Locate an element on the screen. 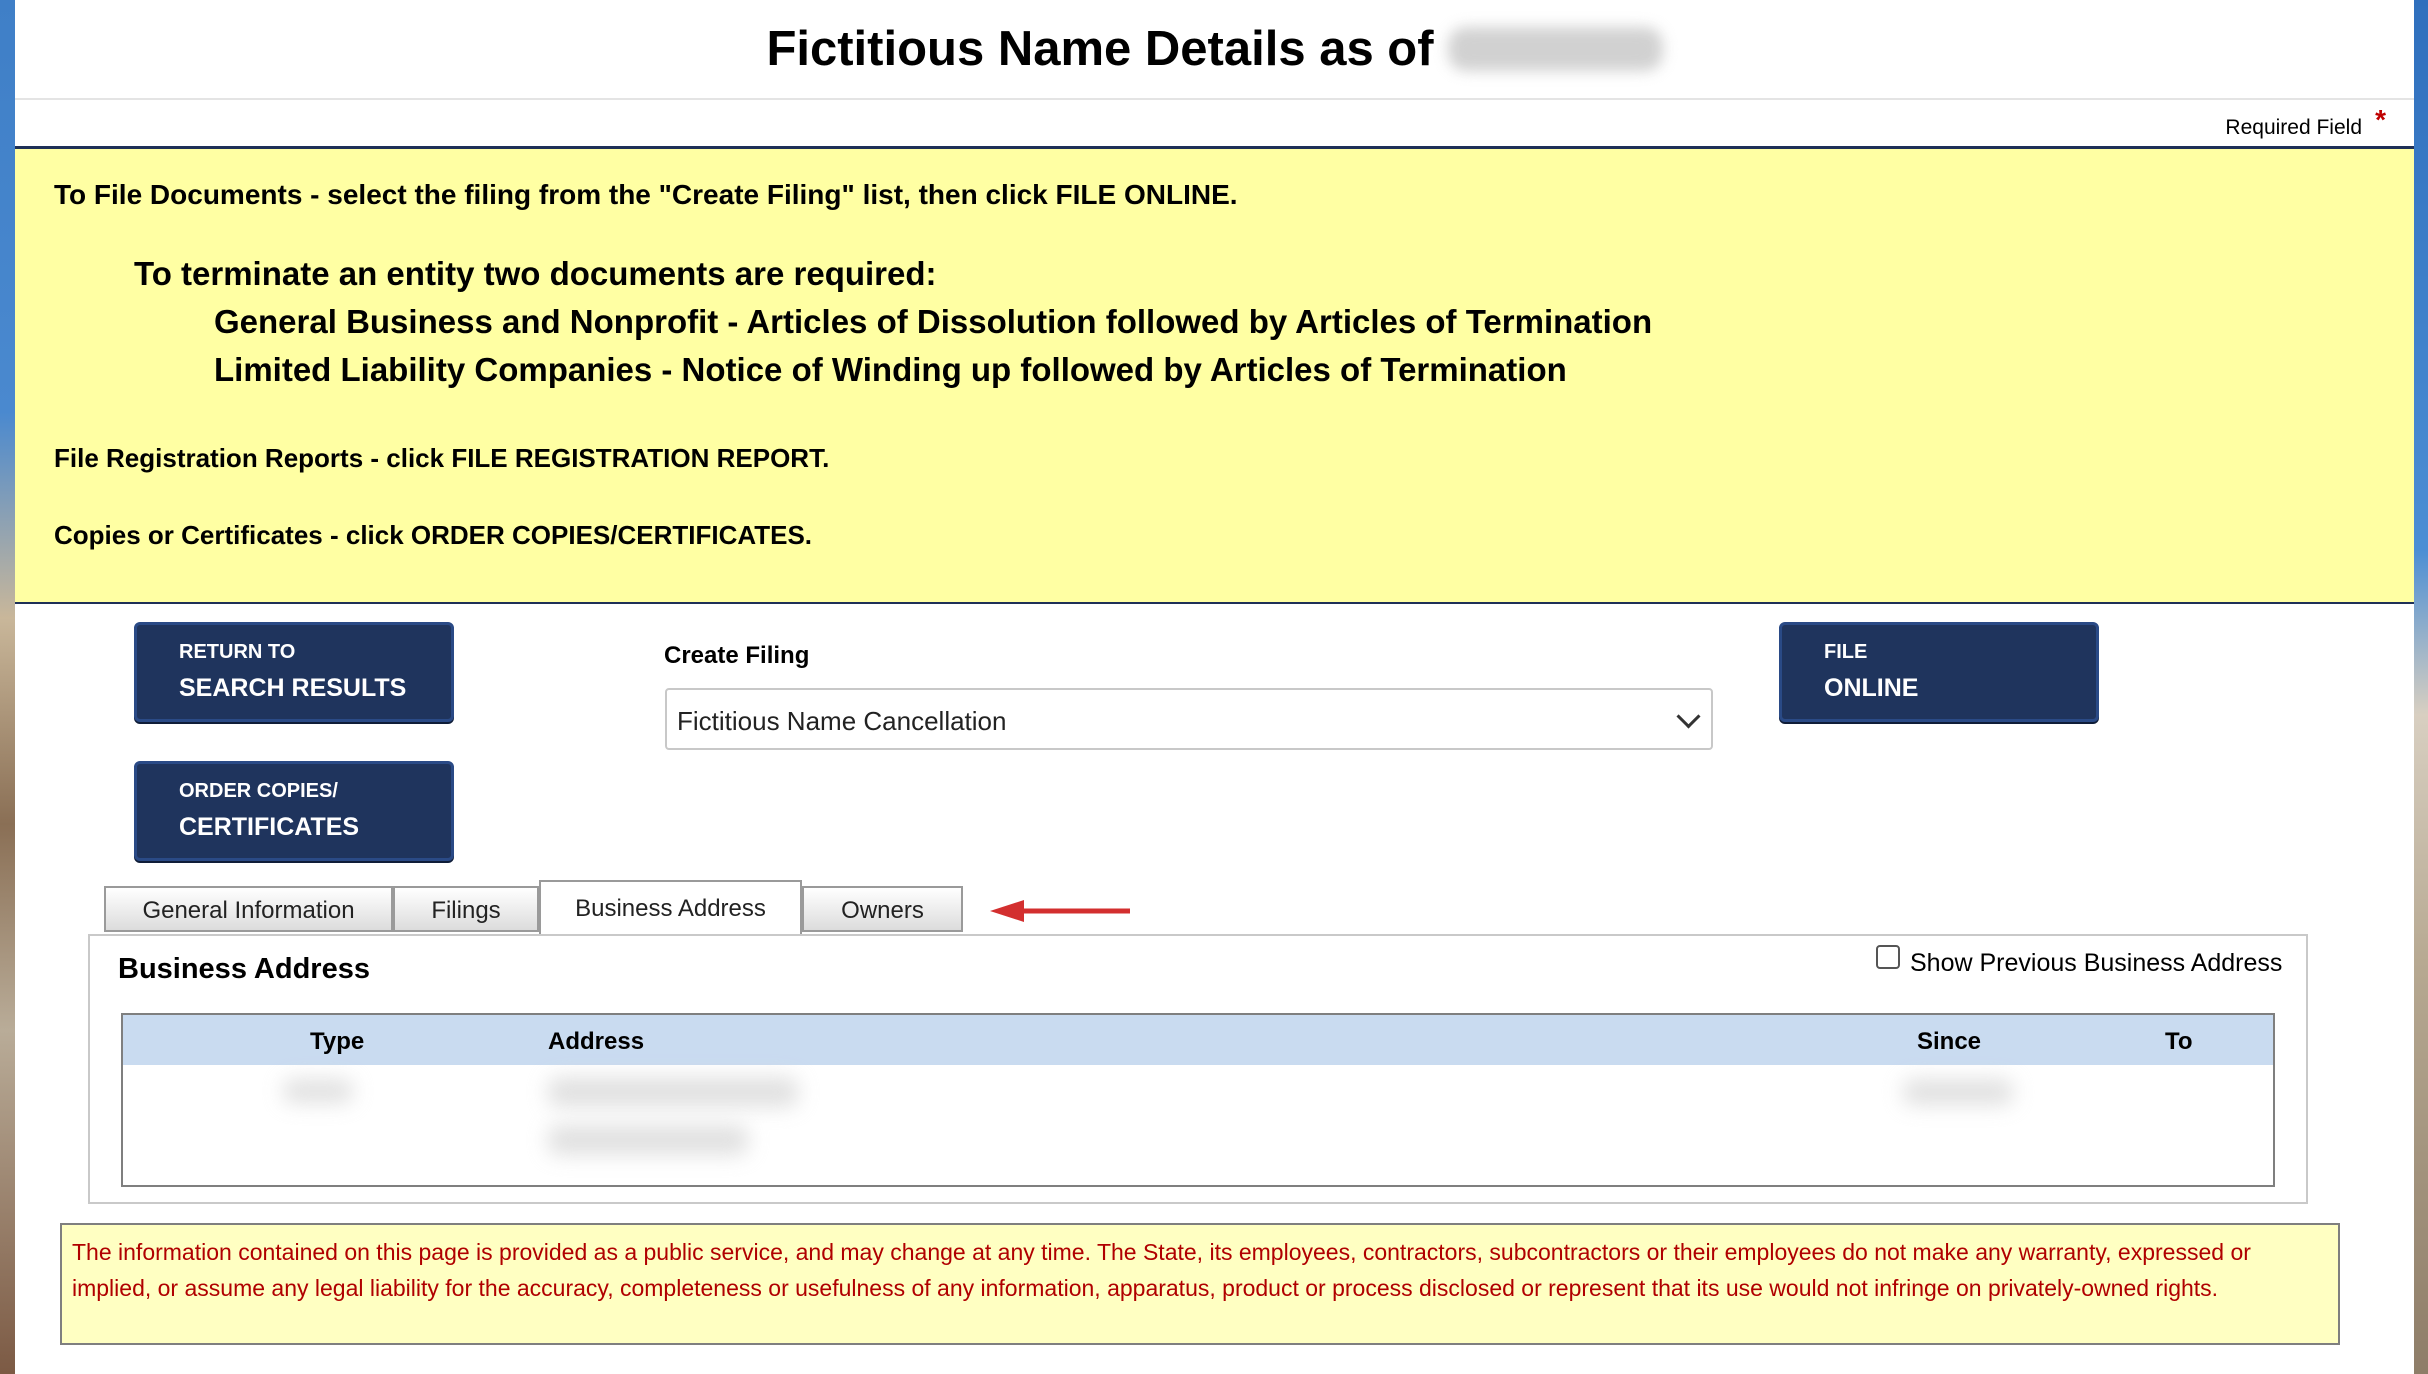 The image size is (2428, 1374). required-field-label: Required Field is located at coordinates (2293, 127).